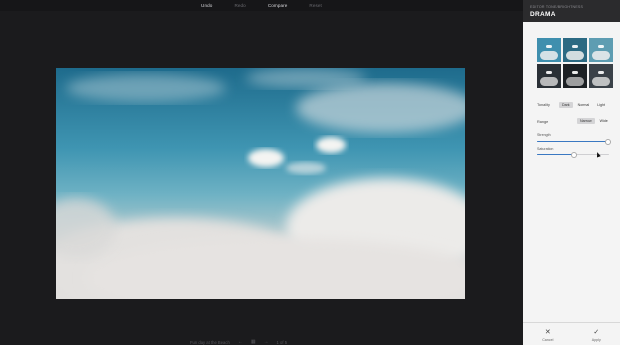 The image size is (620, 345). What do you see at coordinates (253, 342) in the screenshot?
I see `grid-icon: ▦` at bounding box center [253, 342].